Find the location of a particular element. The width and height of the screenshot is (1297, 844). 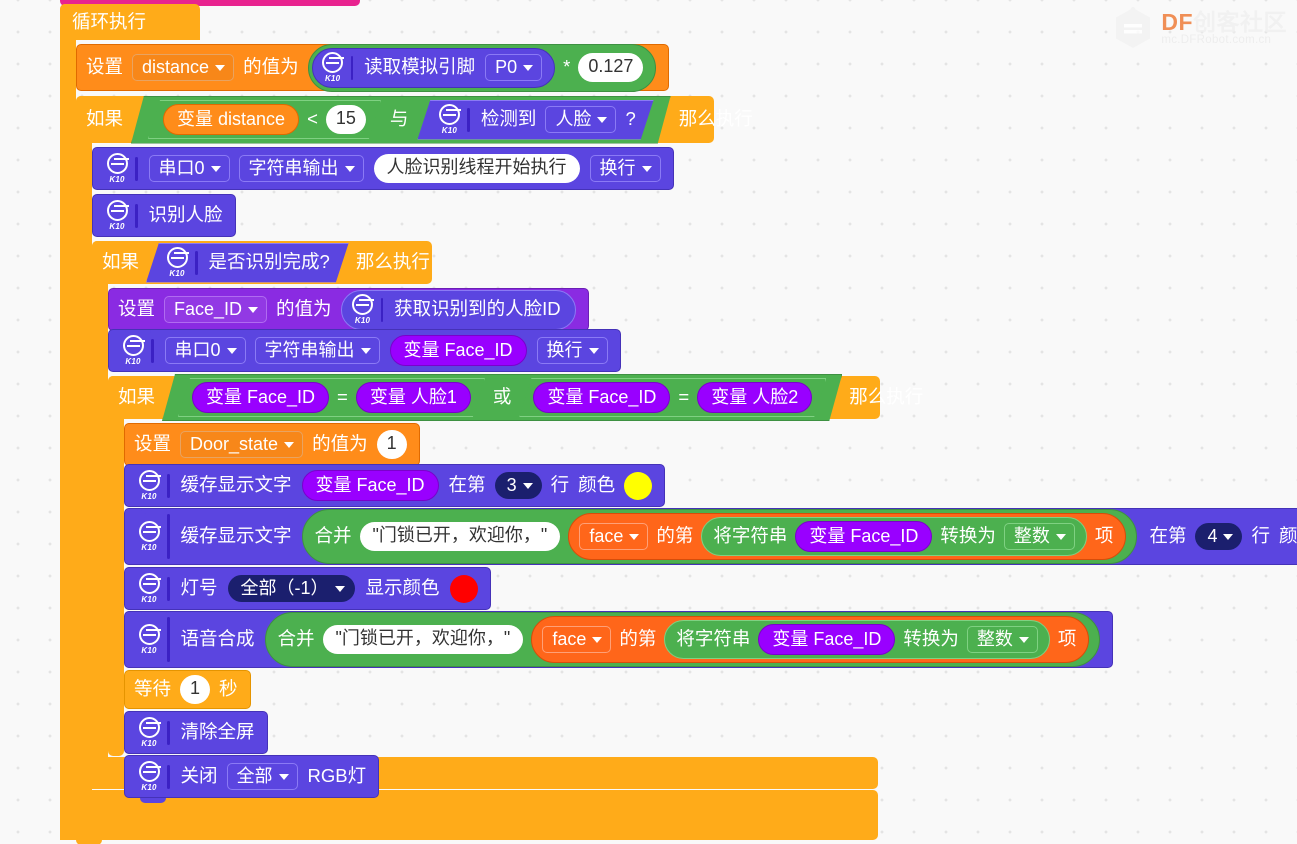

wait-label: 等待 is located at coordinates (153, 689).